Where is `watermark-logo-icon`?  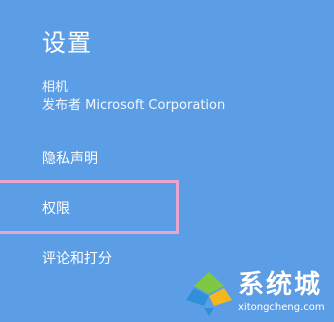 watermark-logo-icon is located at coordinates (209, 294).